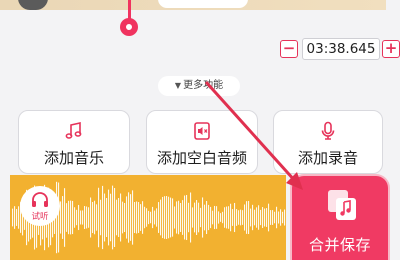  I want to click on music-note-icon, so click(74, 131).